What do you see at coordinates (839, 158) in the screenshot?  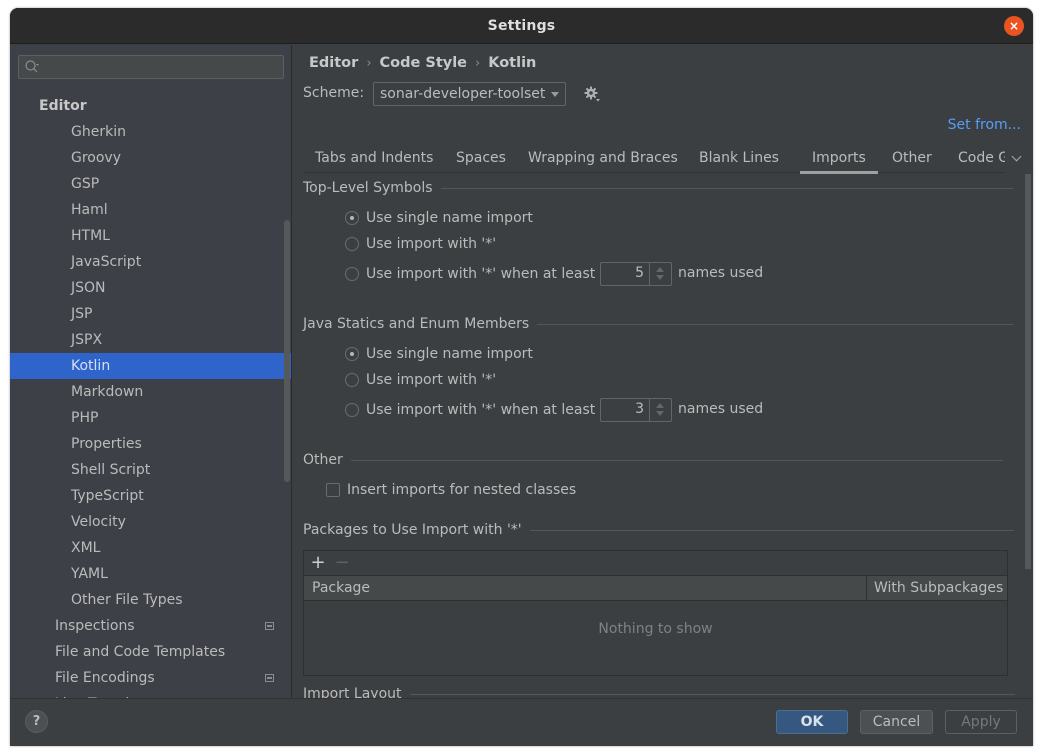 I see `tab-imports: Imports` at bounding box center [839, 158].